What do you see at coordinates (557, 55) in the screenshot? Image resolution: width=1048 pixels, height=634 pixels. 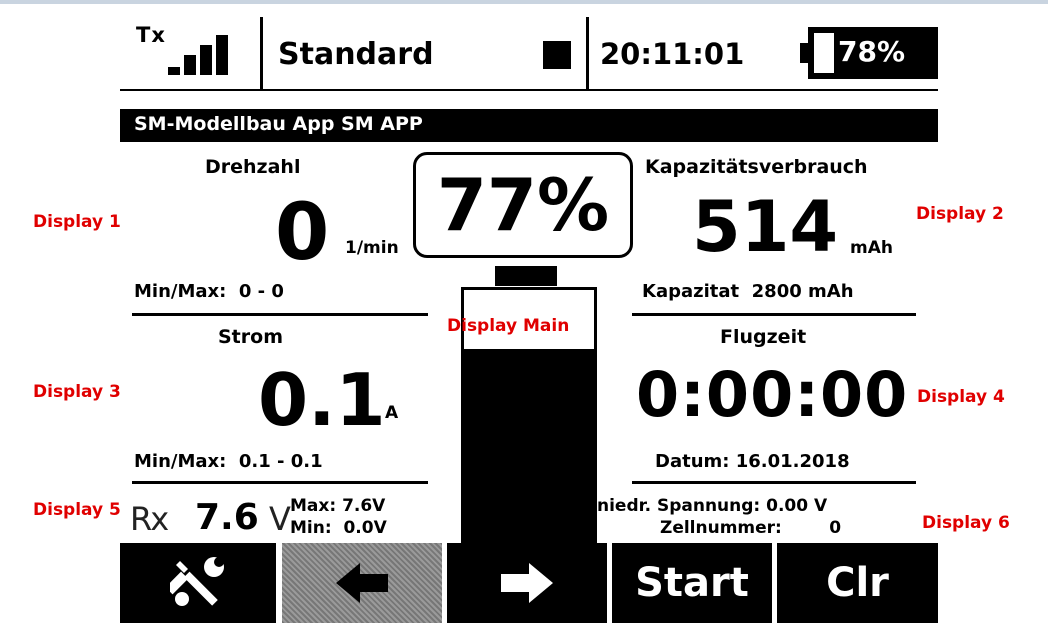 I see `stop-icon` at bounding box center [557, 55].